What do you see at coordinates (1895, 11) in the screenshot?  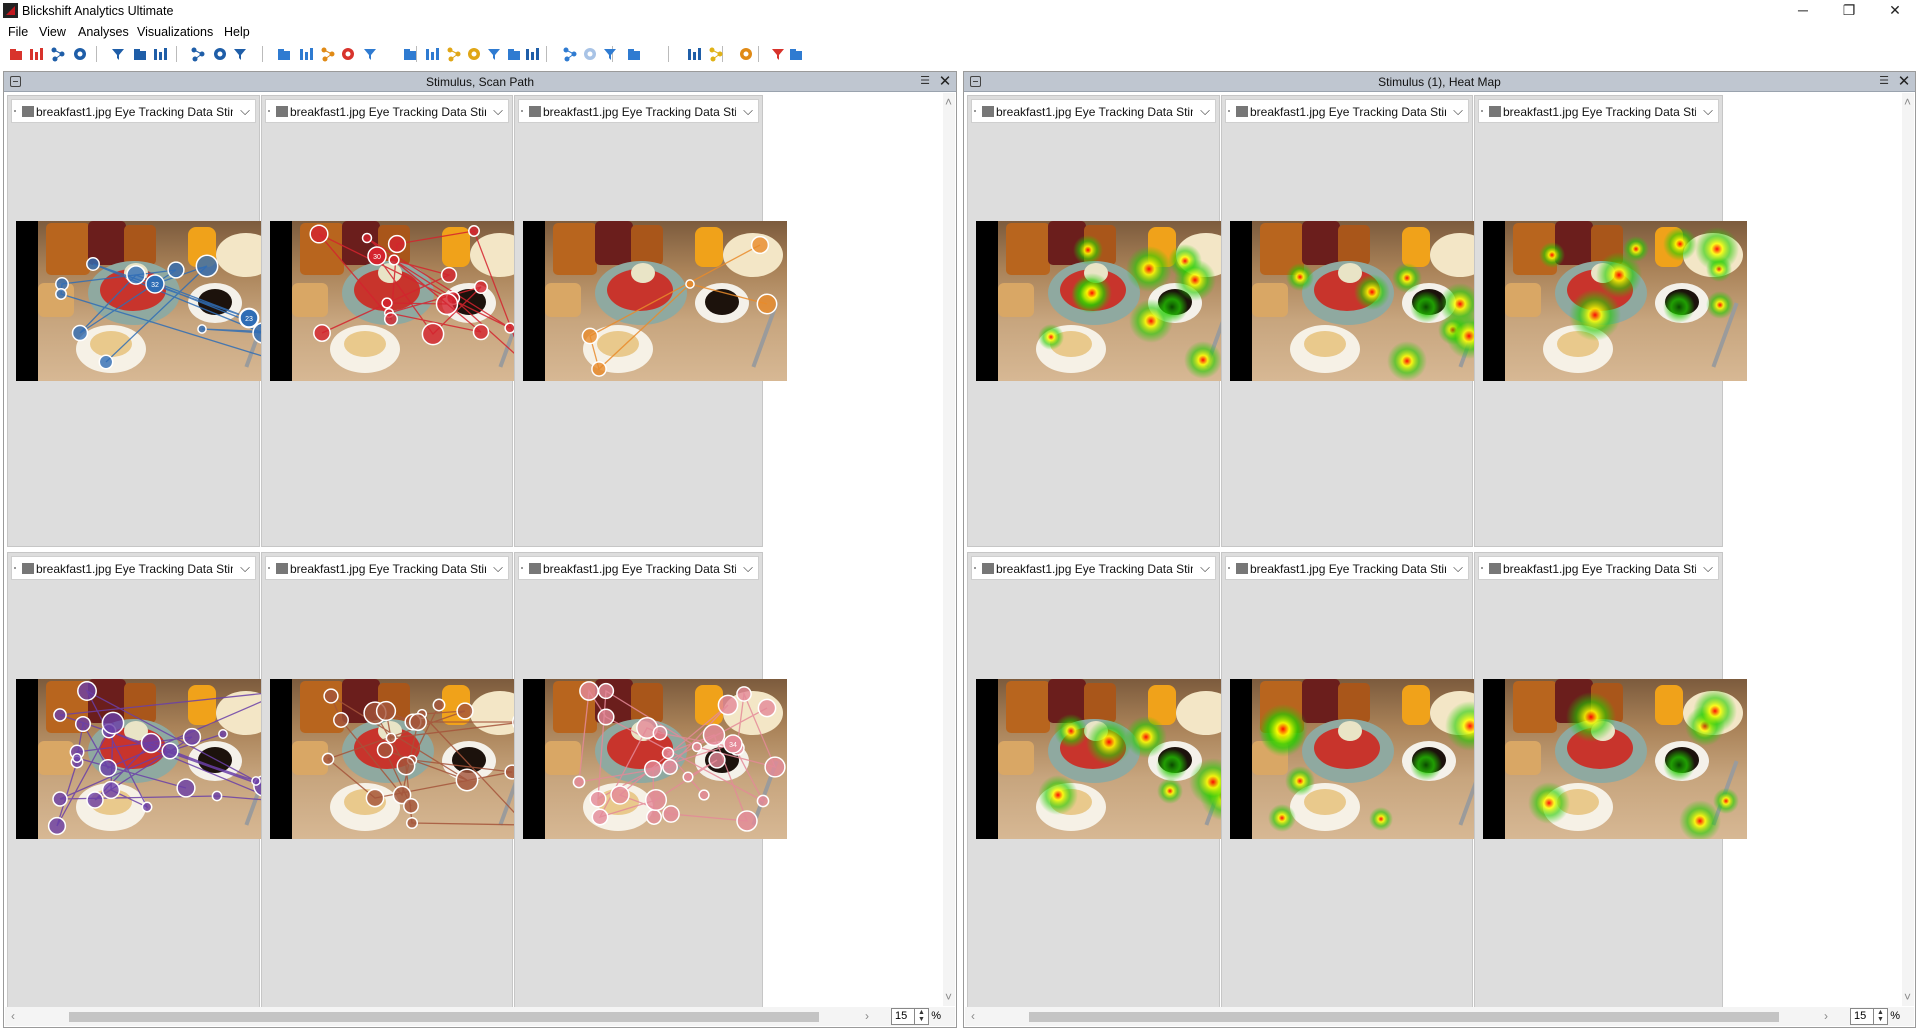 I see `close-button: ✕` at bounding box center [1895, 11].